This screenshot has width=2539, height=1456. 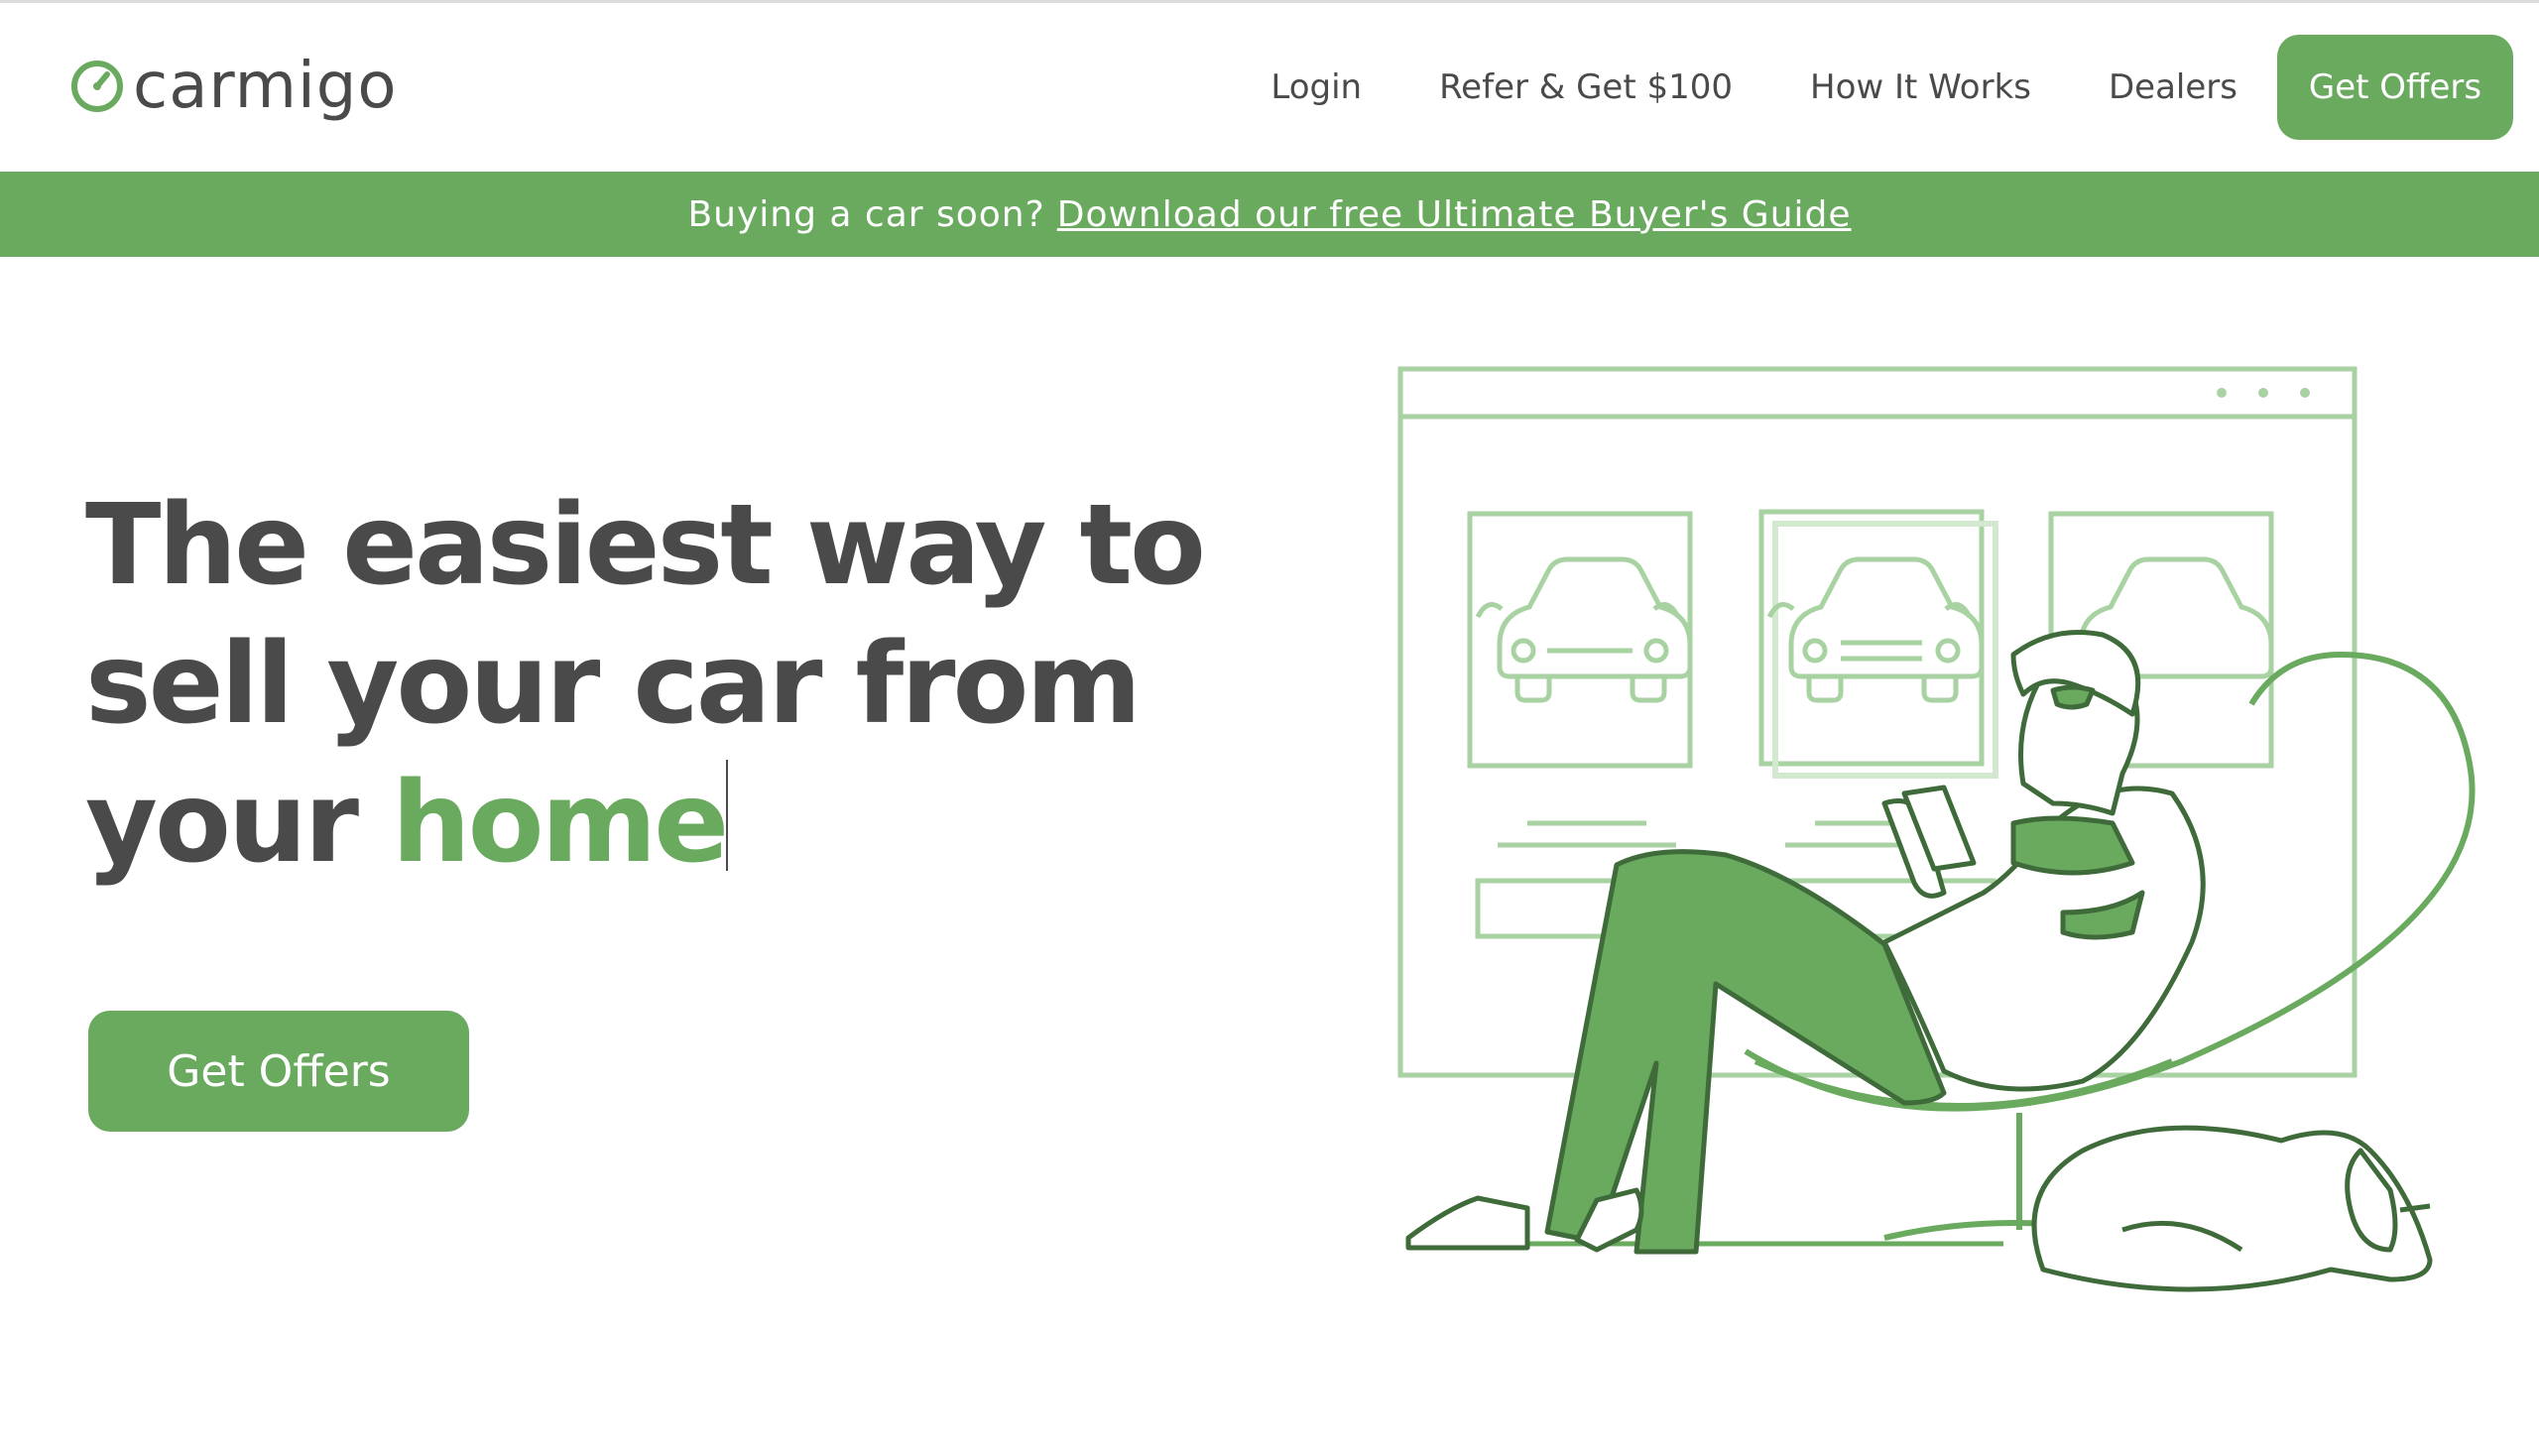 I want to click on nav-dealers: Dealers, so click(x=2173, y=87).